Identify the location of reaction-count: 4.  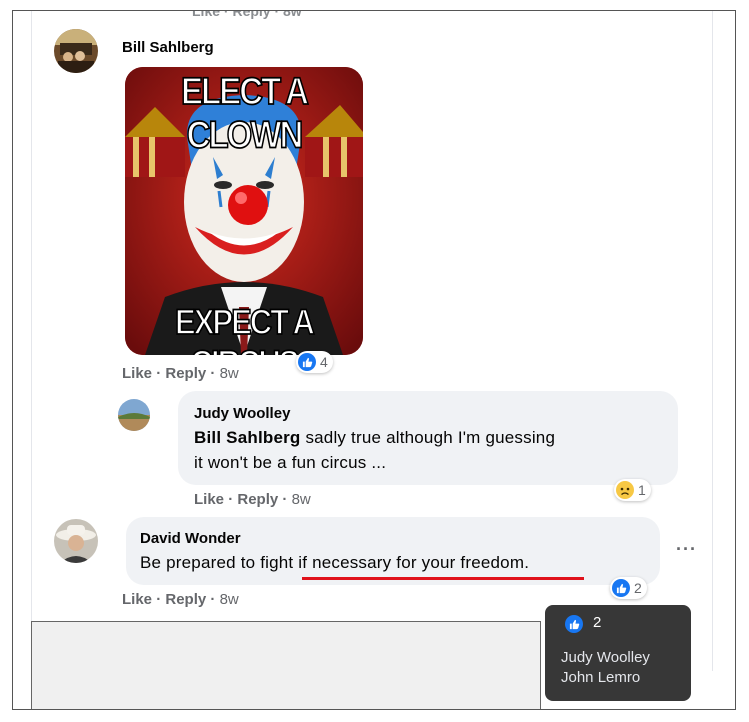
(314, 362).